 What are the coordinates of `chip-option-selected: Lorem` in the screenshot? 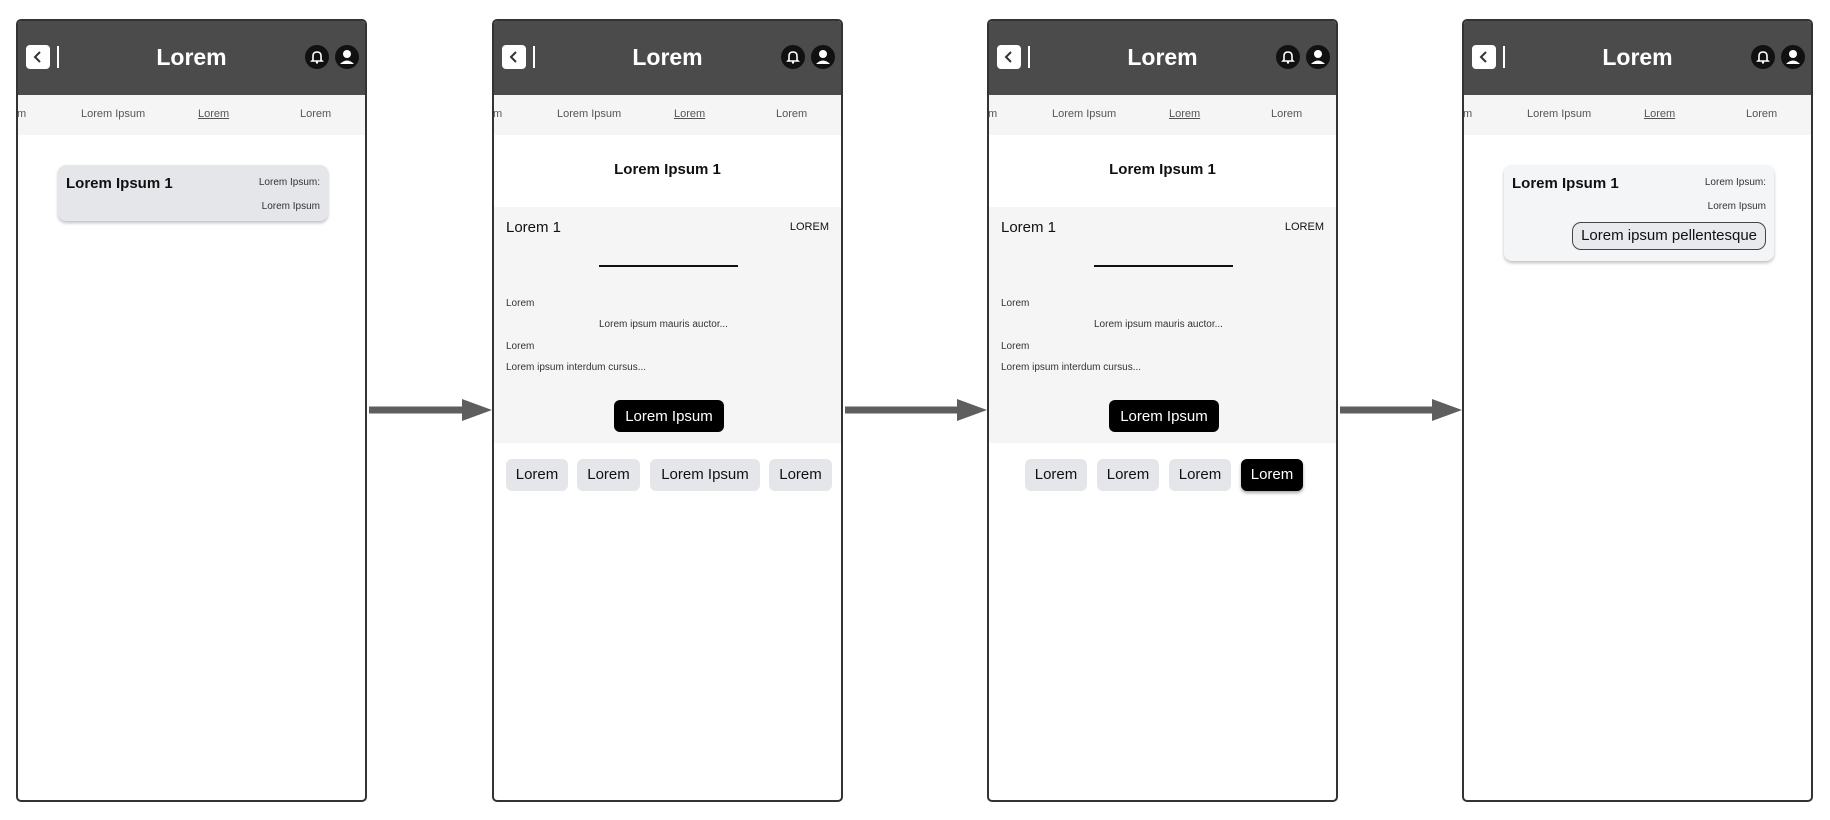 It's located at (1272, 475).